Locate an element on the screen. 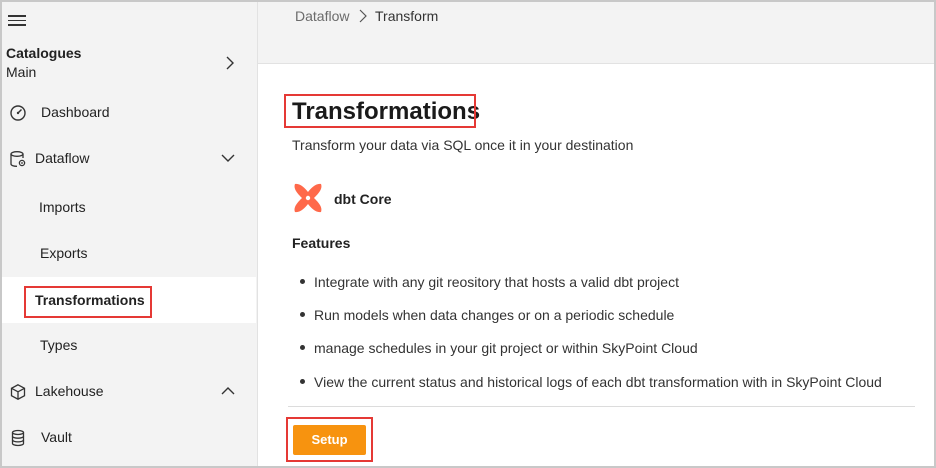  database-icon is located at coordinates (18, 438).